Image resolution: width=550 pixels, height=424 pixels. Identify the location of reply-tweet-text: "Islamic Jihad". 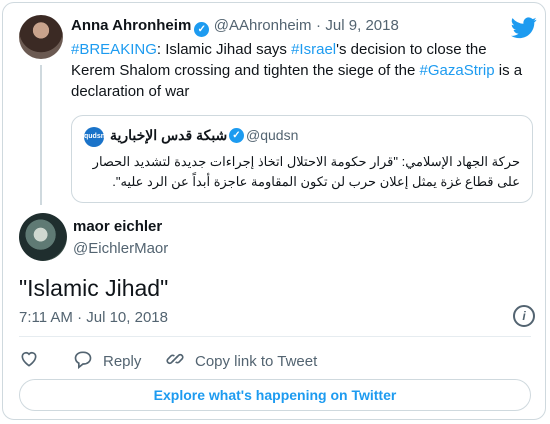
(94, 288).